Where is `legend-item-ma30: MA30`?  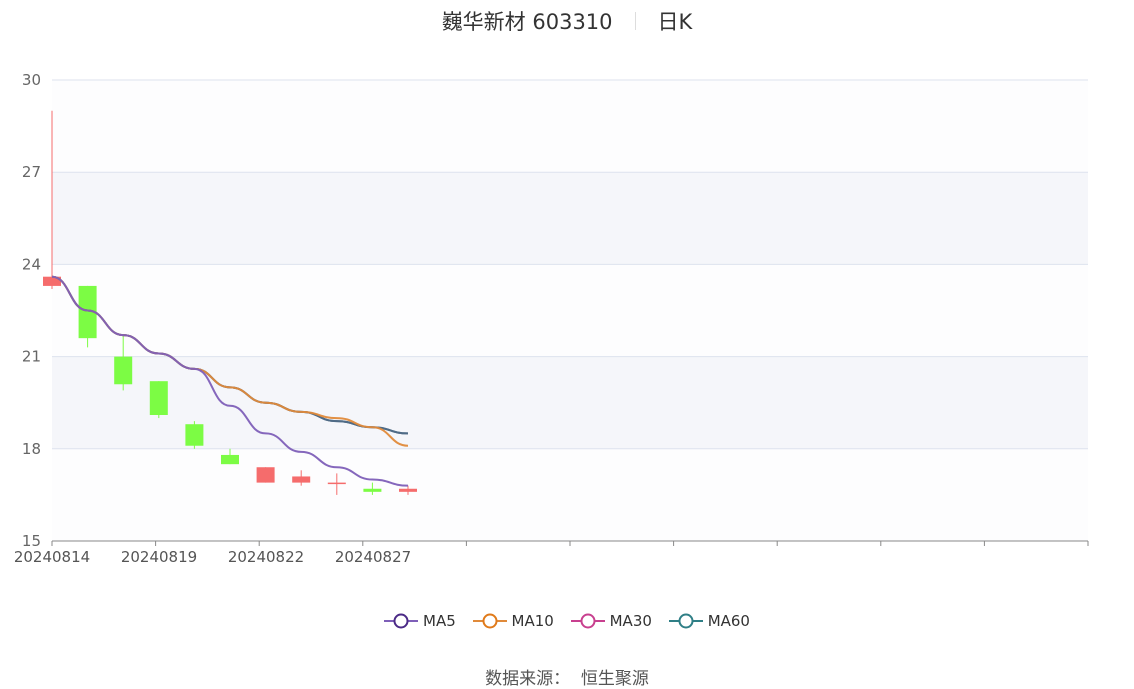
legend-item-ma30: MA30 is located at coordinates (611, 621).